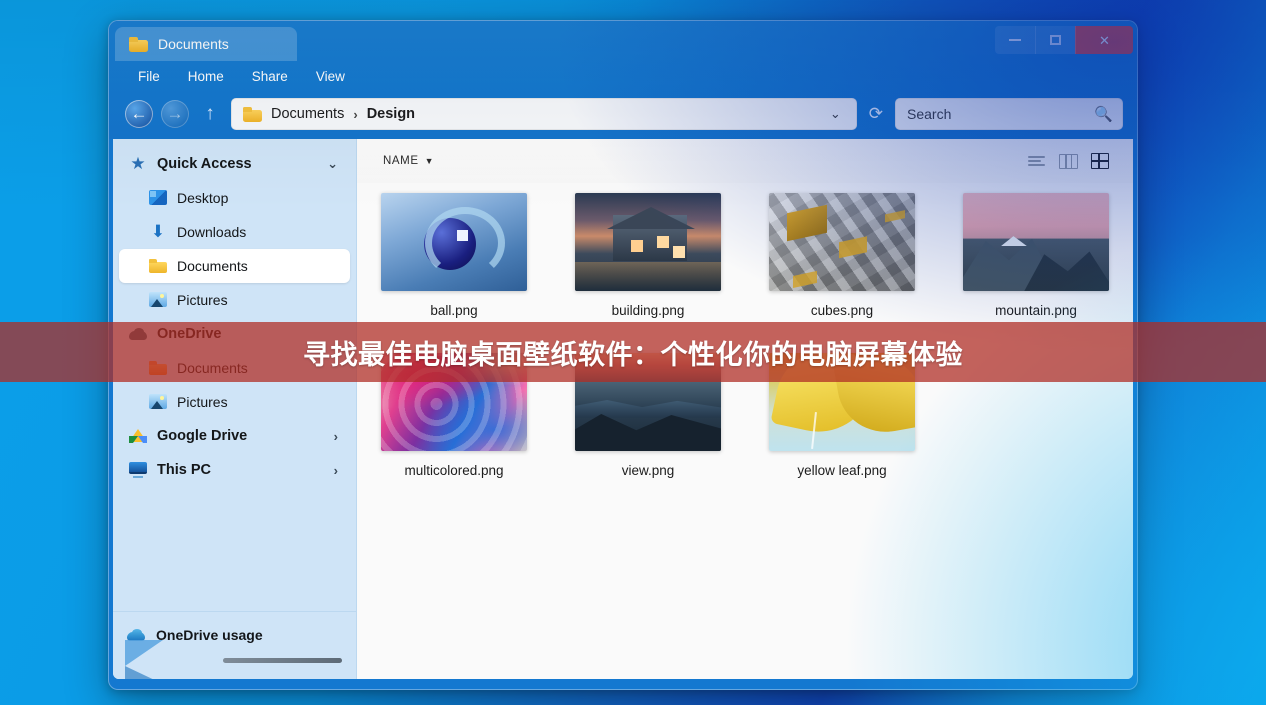  I want to click on close-button: ✕, so click(1104, 40).